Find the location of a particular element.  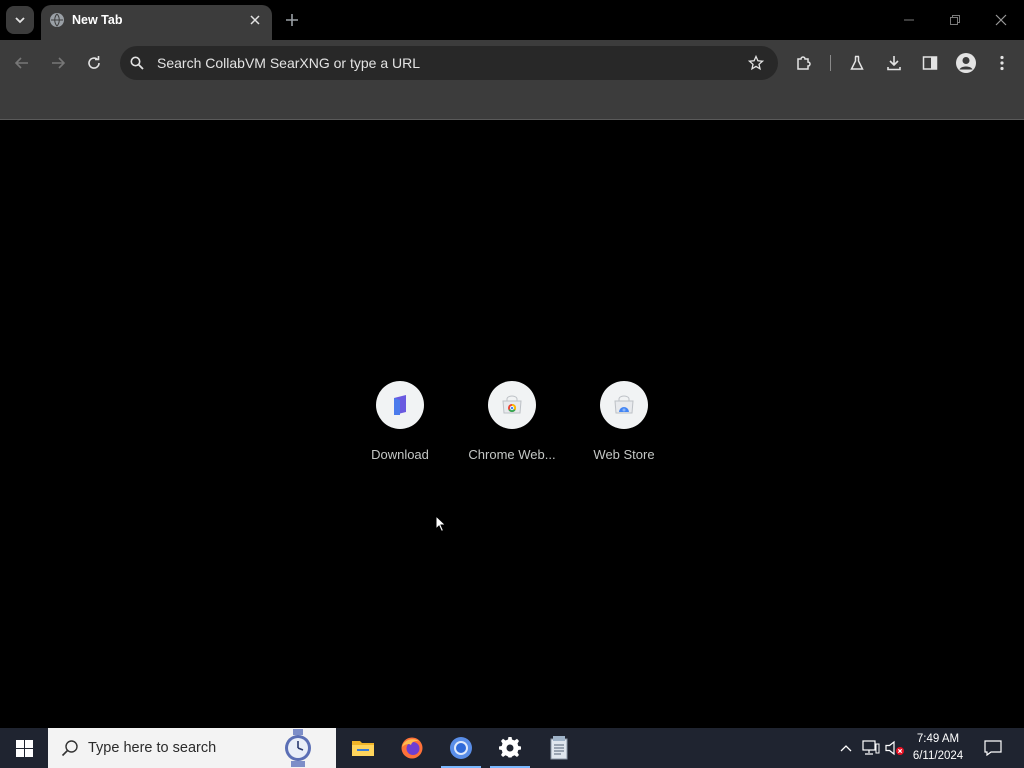

clock-date: 6/11/2024 is located at coordinates (938, 756).